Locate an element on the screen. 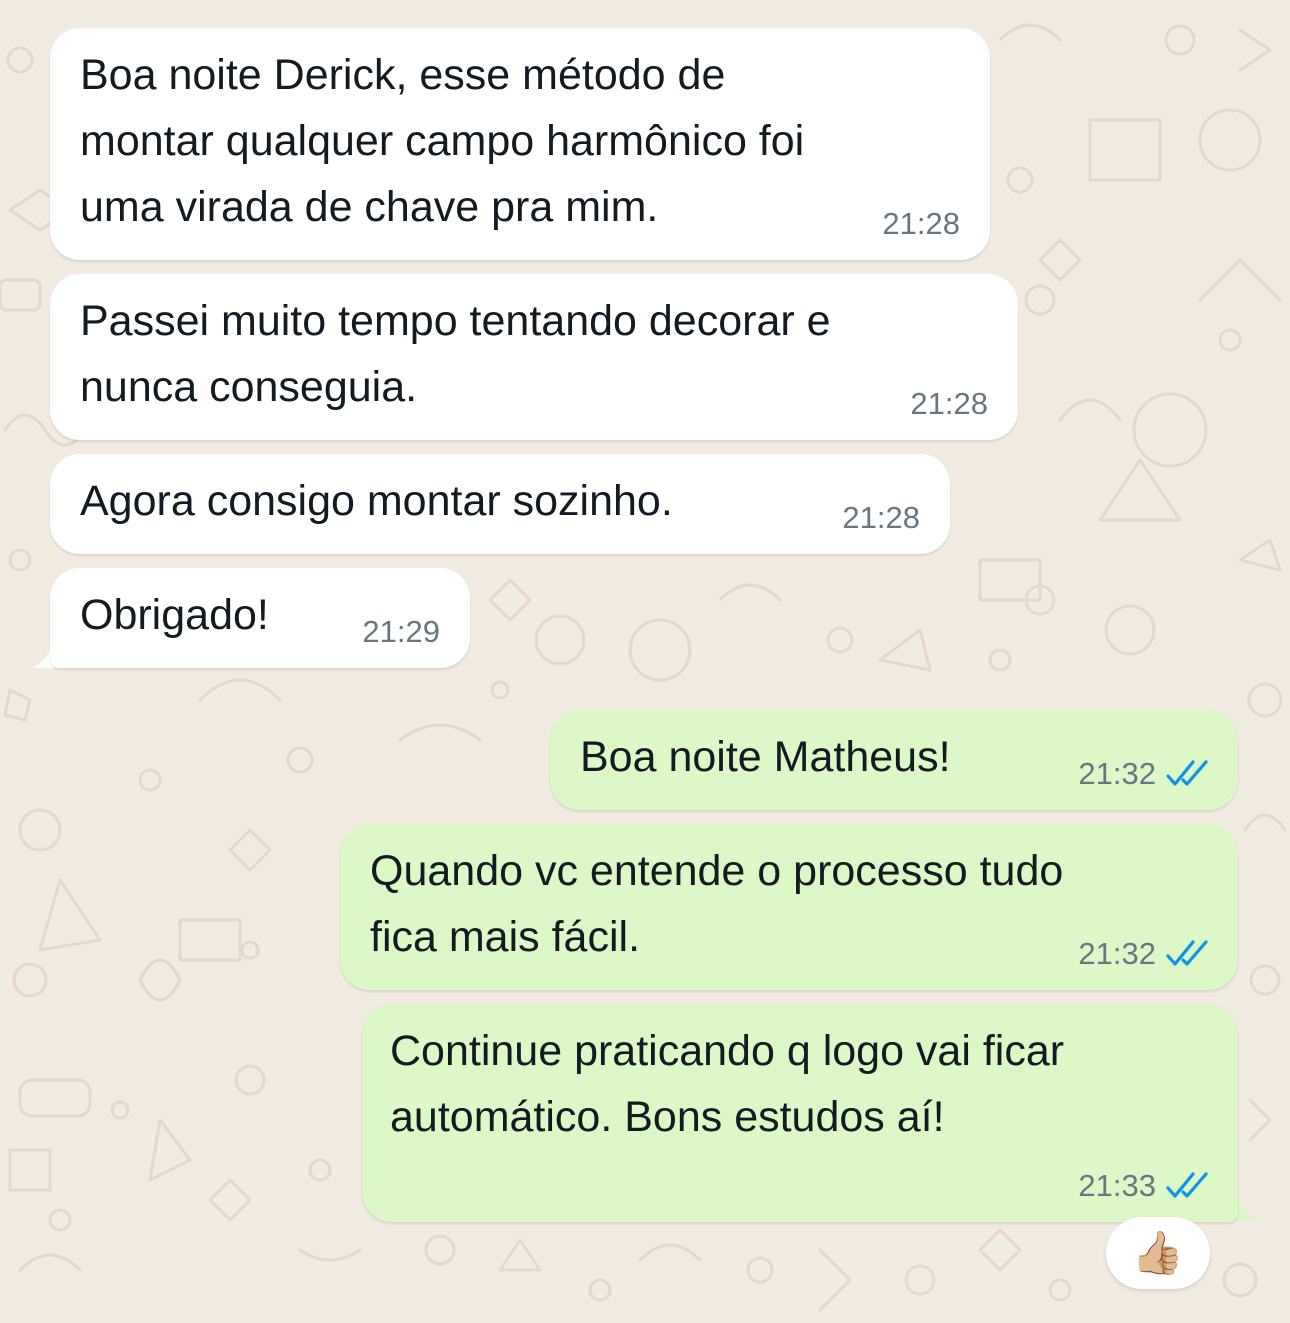 Image resolution: width=1290 pixels, height=1323 pixels. message-text-line: uma virada de chave pra mim. is located at coordinates (369, 207).